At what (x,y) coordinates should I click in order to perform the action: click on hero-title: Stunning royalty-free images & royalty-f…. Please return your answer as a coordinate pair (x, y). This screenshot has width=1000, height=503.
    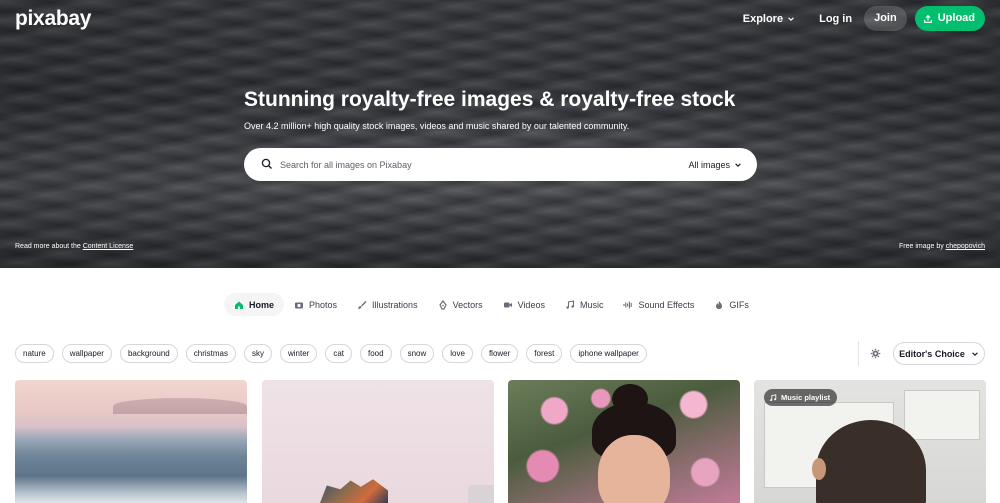
    Looking at the image, I should click on (490, 99).